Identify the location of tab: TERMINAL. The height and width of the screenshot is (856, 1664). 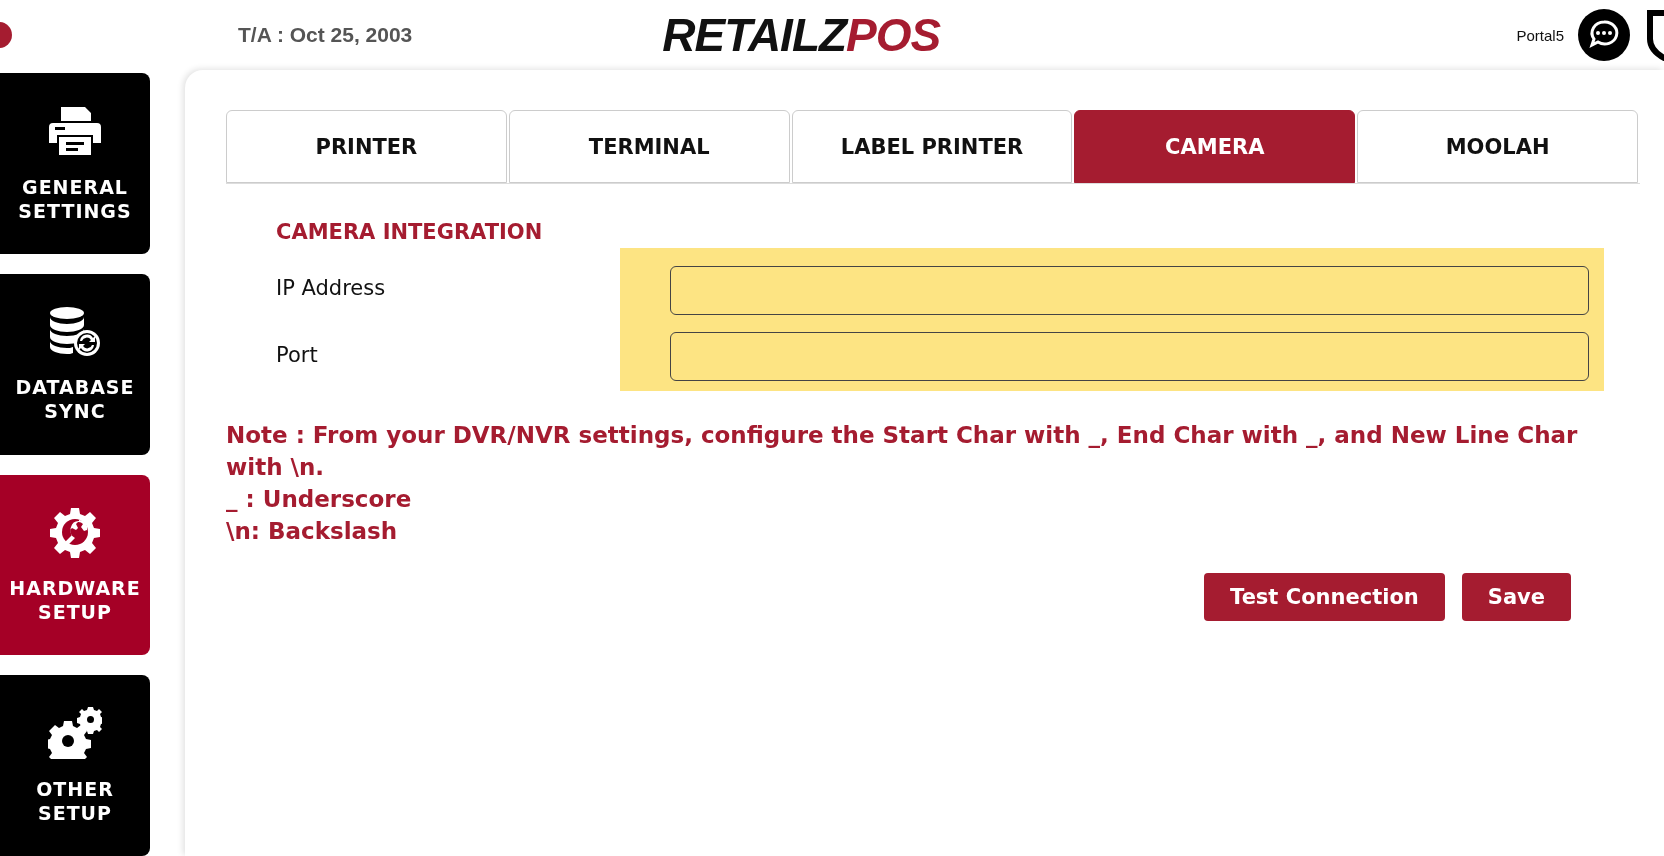
(649, 146).